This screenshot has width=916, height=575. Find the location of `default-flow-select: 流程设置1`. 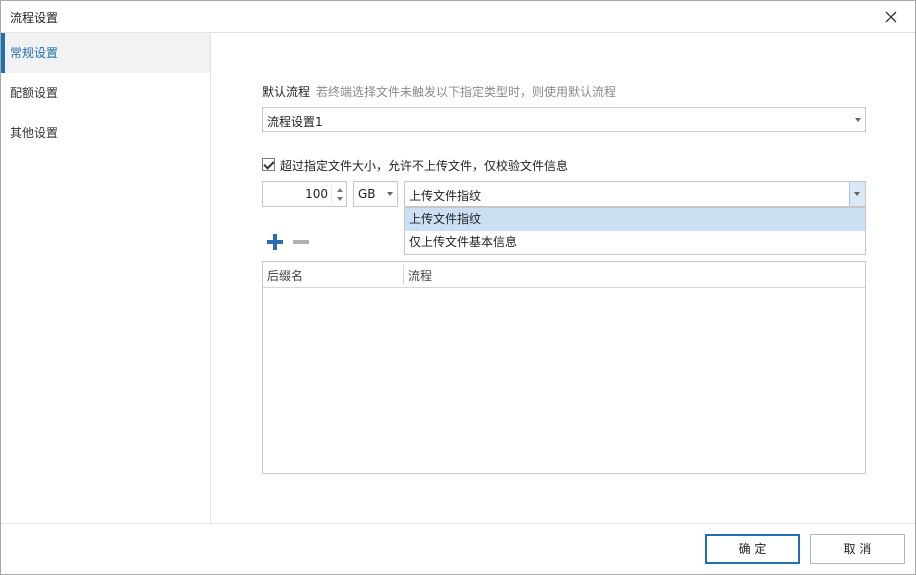

default-flow-select: 流程设置1 is located at coordinates (564, 119).